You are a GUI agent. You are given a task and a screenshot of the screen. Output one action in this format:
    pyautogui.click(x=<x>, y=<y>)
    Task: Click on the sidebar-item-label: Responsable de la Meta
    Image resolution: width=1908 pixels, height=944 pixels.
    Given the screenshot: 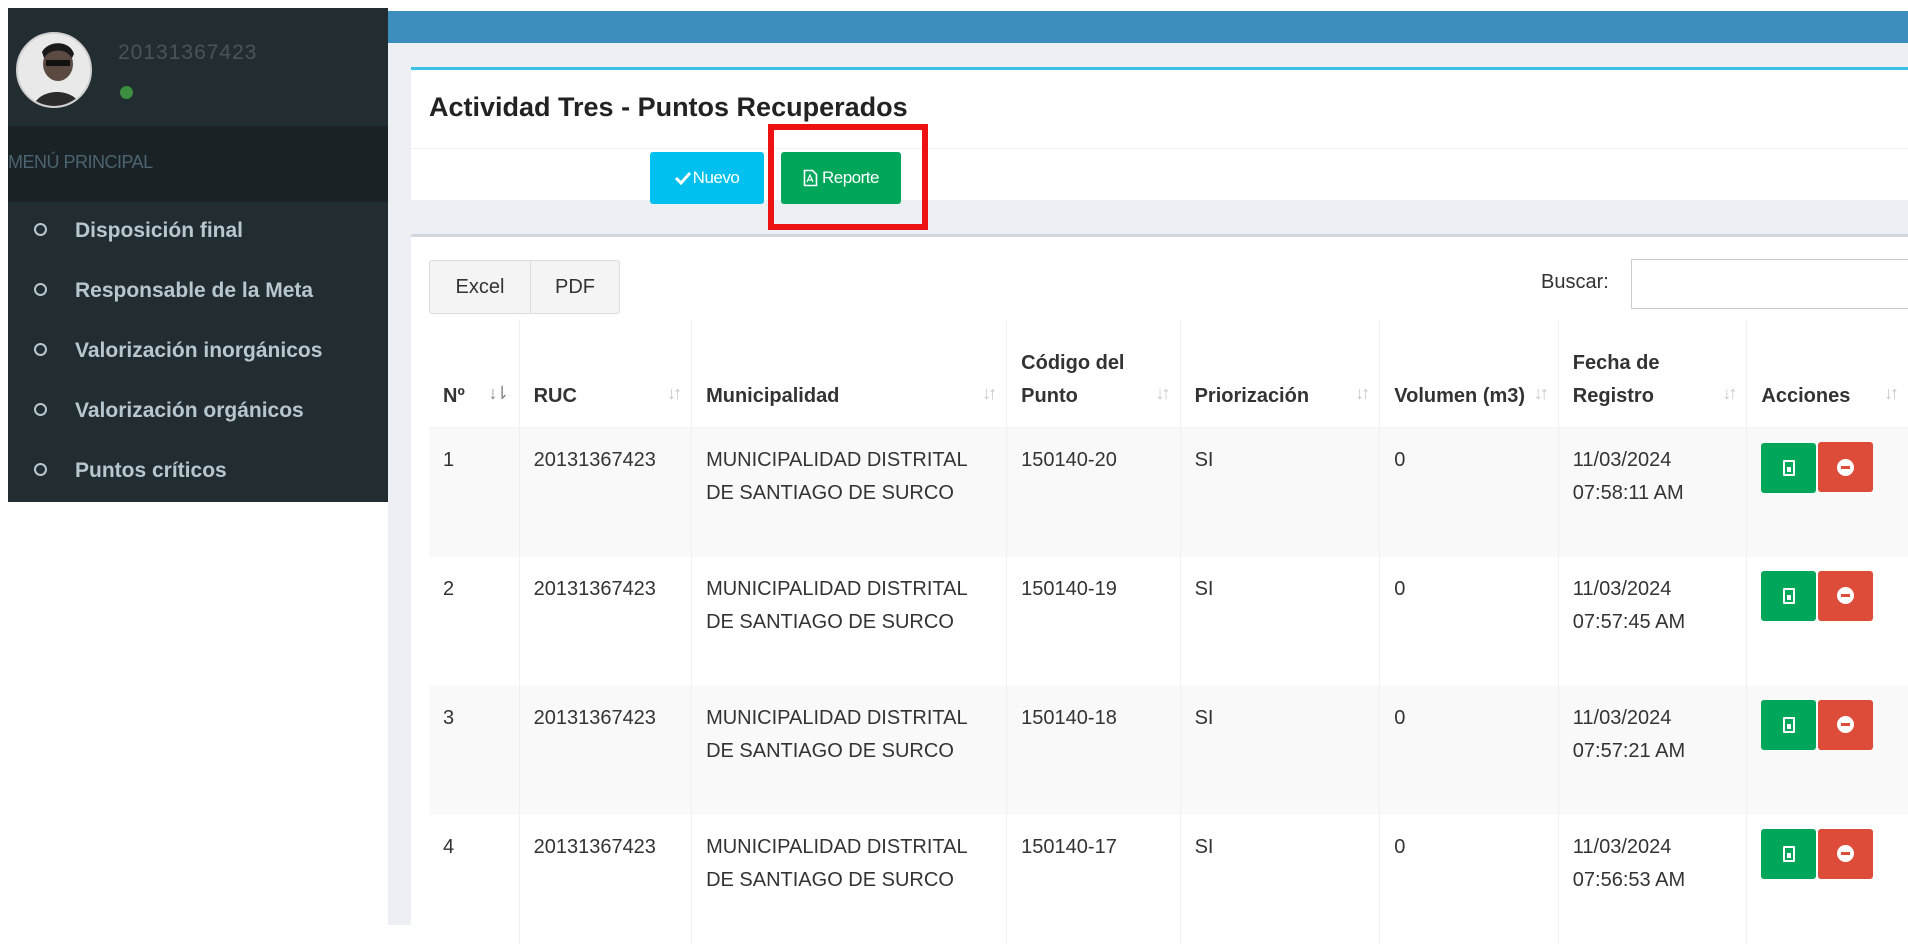 What is the action you would take?
    pyautogui.click(x=194, y=290)
    